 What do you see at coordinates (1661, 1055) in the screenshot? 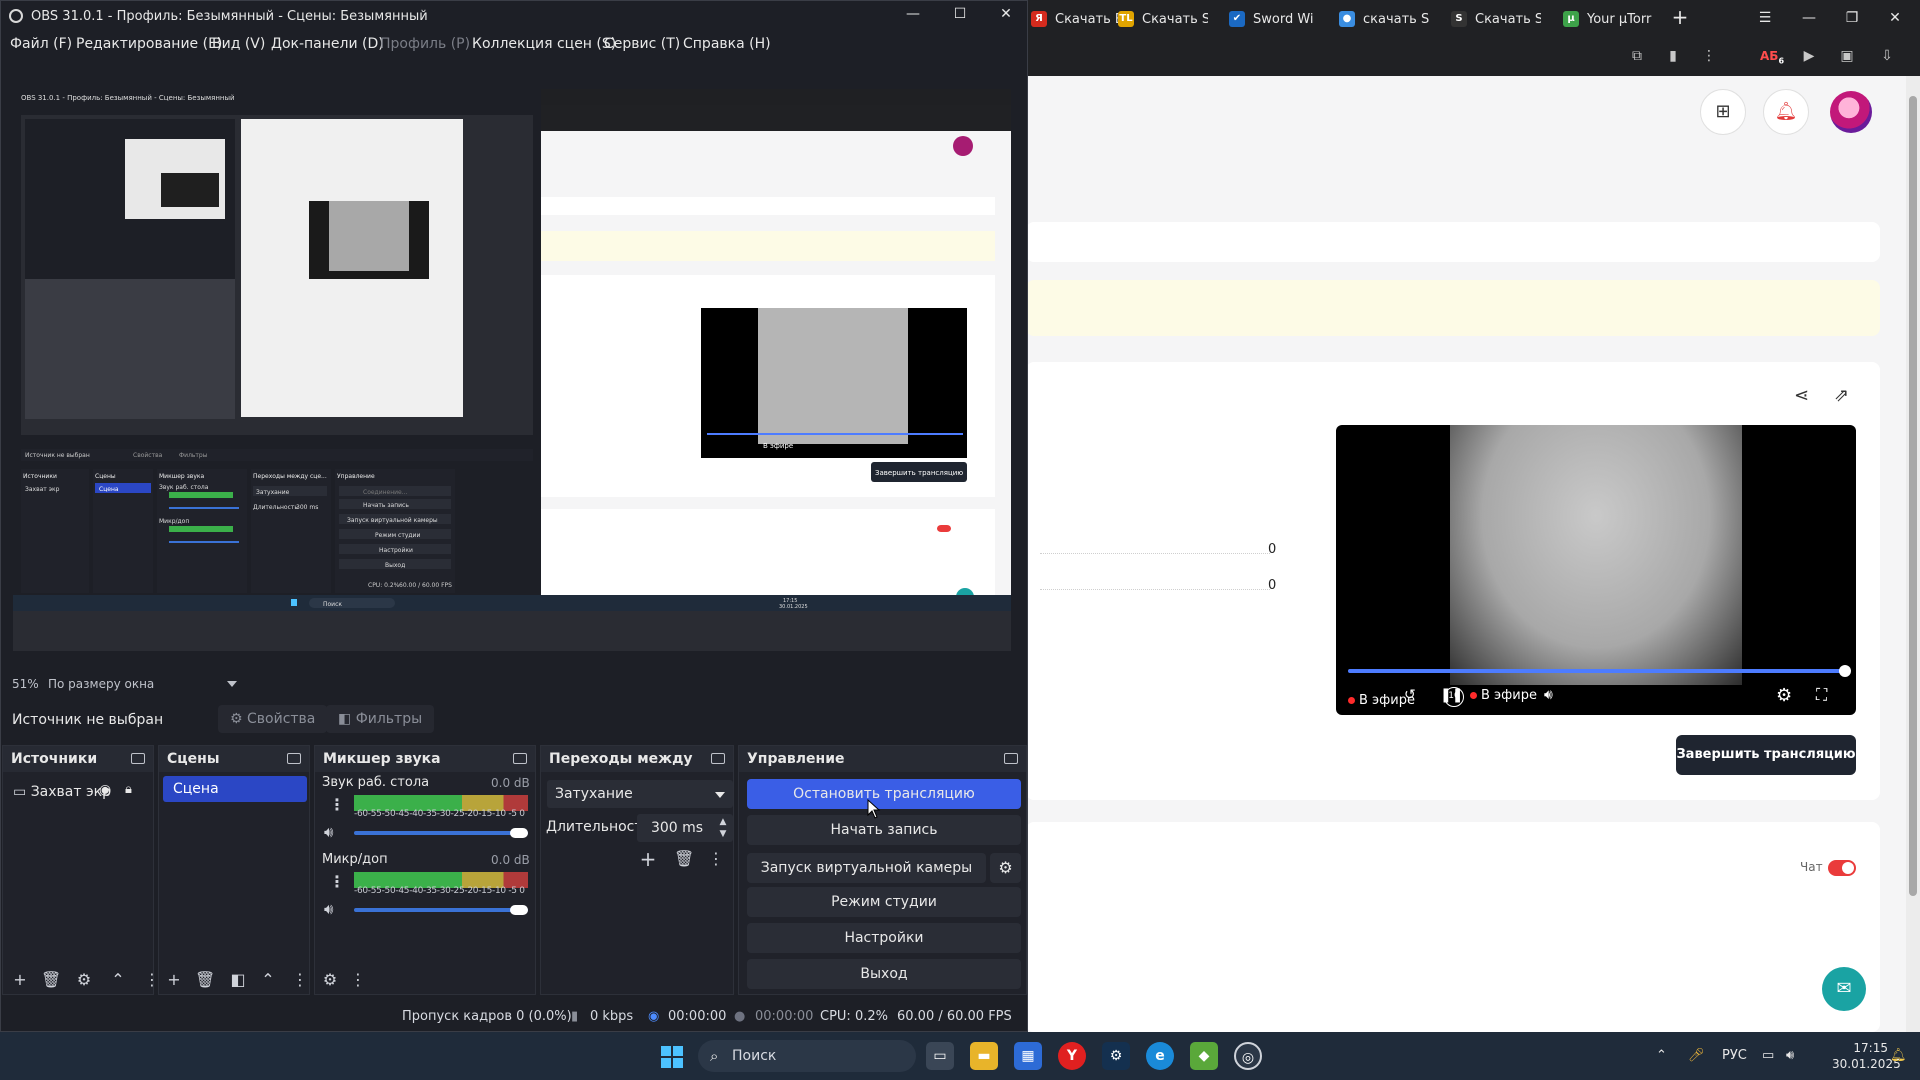
I see `chevron-up-icon: ⌃` at bounding box center [1661, 1055].